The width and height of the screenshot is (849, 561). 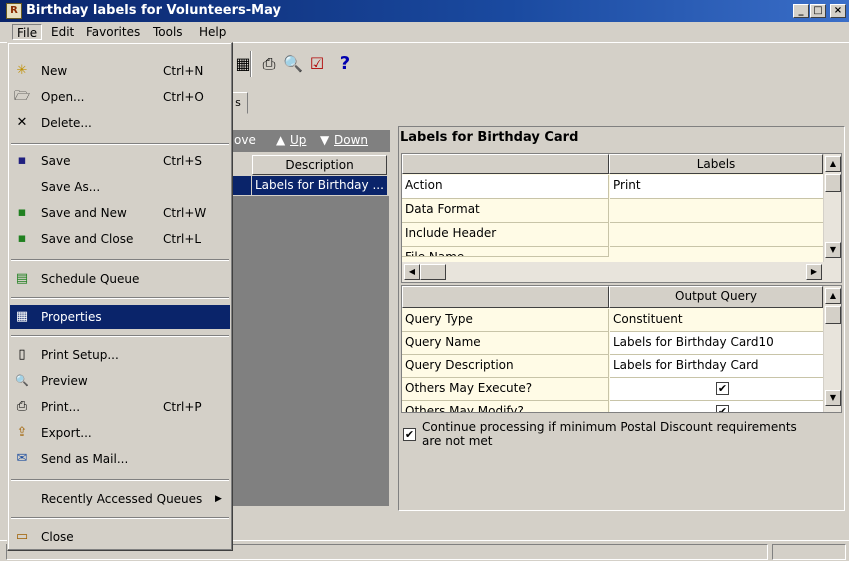 What do you see at coordinates (505, 252) in the screenshot?
I see `row-label-file-name: File Name` at bounding box center [505, 252].